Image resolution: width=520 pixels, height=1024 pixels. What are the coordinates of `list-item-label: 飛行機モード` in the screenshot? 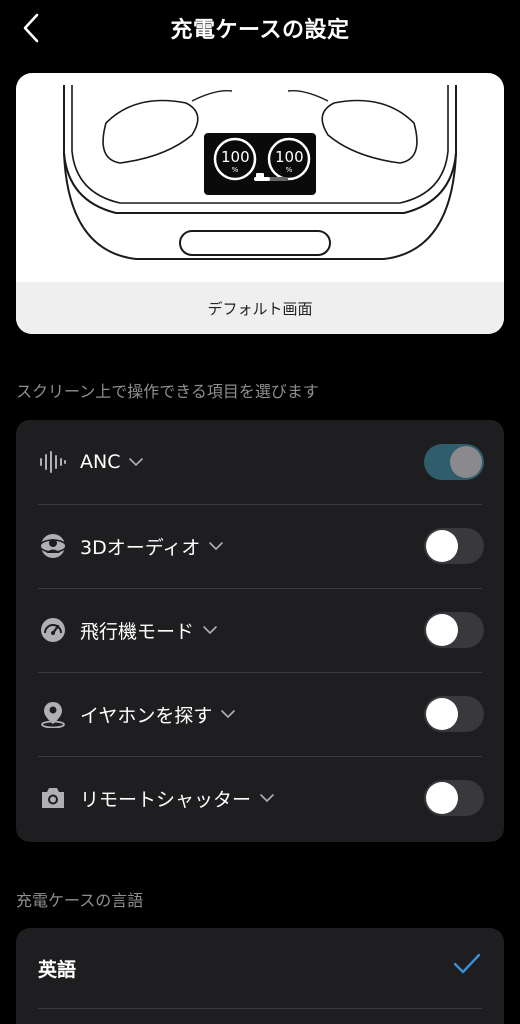 It's located at (137, 631).